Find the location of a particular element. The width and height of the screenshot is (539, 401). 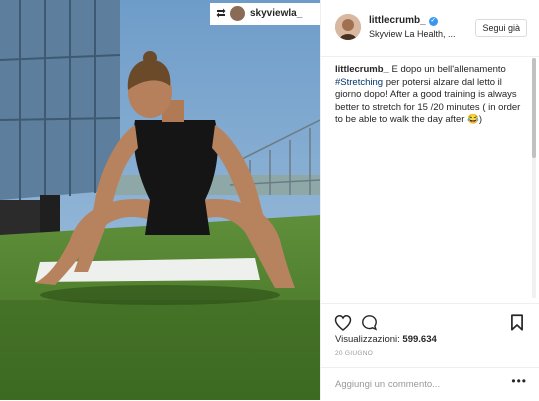

following-button: Segui già is located at coordinates (501, 28).